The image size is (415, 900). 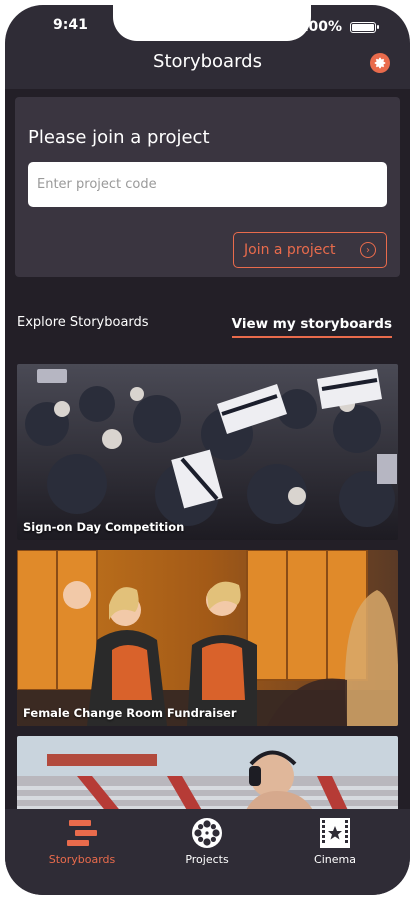 I want to click on project-code-input, so click(x=207, y=184).